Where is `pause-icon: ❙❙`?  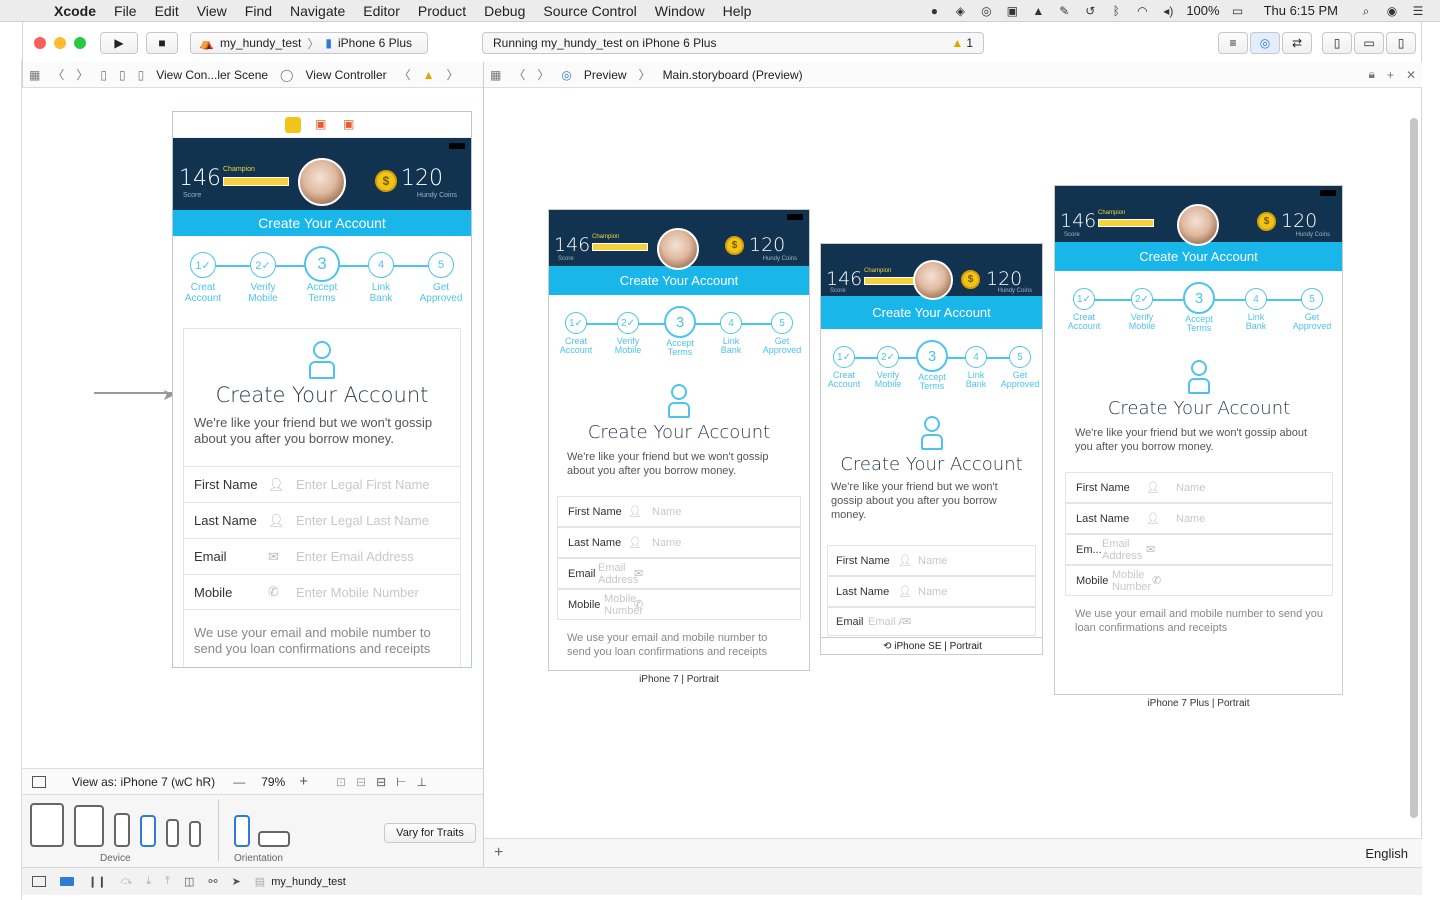 pause-icon: ❙❙ is located at coordinates (97, 881).